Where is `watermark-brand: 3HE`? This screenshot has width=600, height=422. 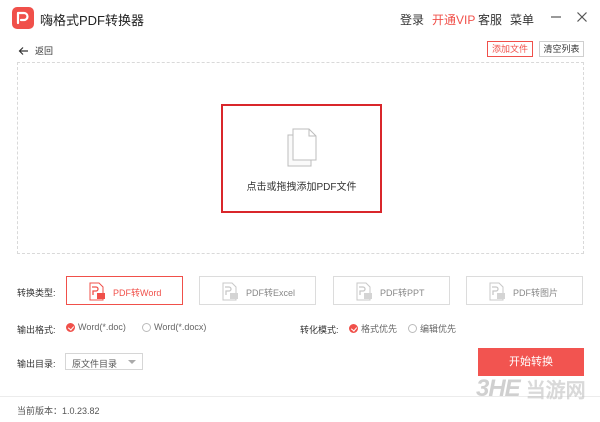 watermark-brand: 3HE is located at coordinates (498, 388).